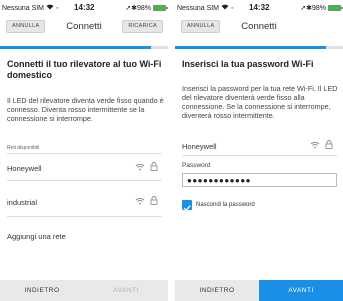  Describe the element at coordinates (36, 236) in the screenshot. I see `add-network-link: Aggiungi una rete` at that location.